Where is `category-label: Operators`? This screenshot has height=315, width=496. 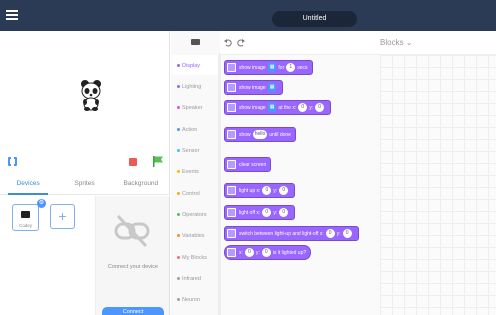 category-label: Operators is located at coordinates (194, 215).